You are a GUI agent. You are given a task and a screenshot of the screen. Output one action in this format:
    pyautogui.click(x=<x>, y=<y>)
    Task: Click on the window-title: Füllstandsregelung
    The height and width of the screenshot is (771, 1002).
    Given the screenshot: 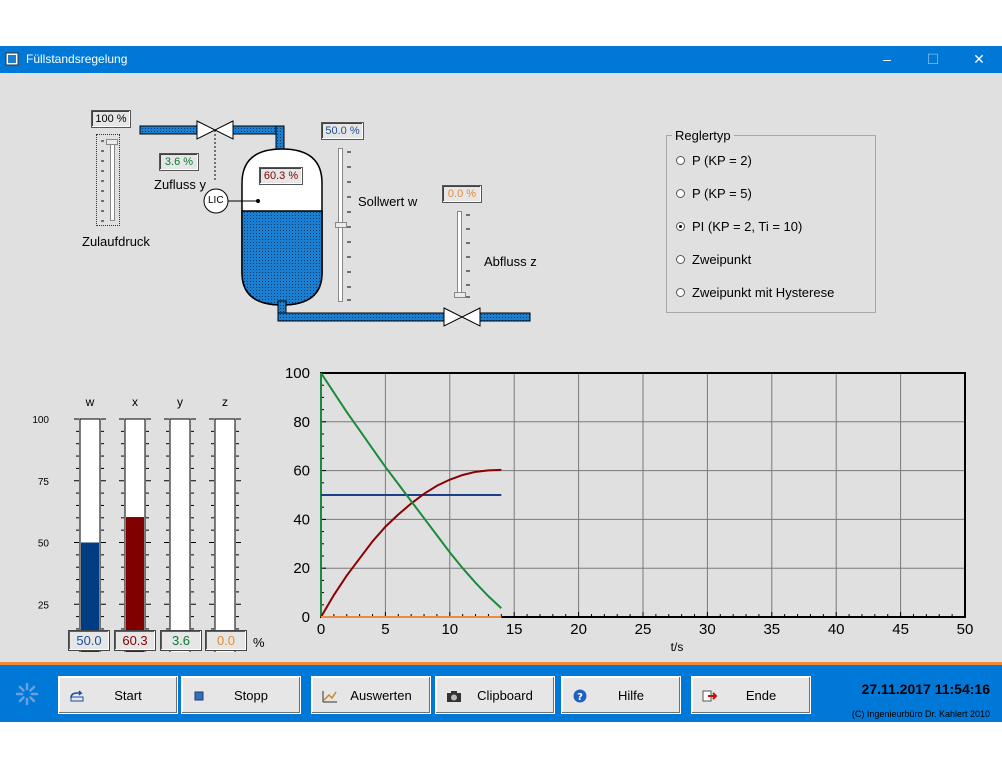 What is the action you would take?
    pyautogui.click(x=77, y=59)
    